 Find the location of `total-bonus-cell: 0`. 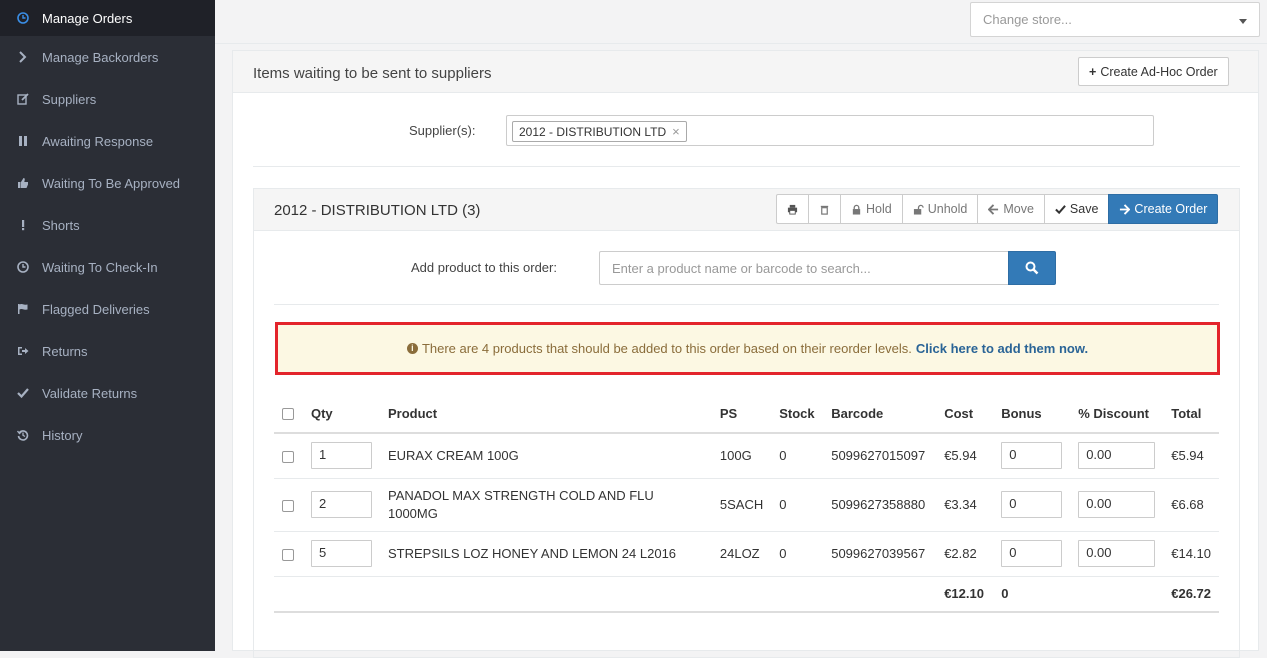

total-bonus-cell: 0 is located at coordinates (1032, 594).